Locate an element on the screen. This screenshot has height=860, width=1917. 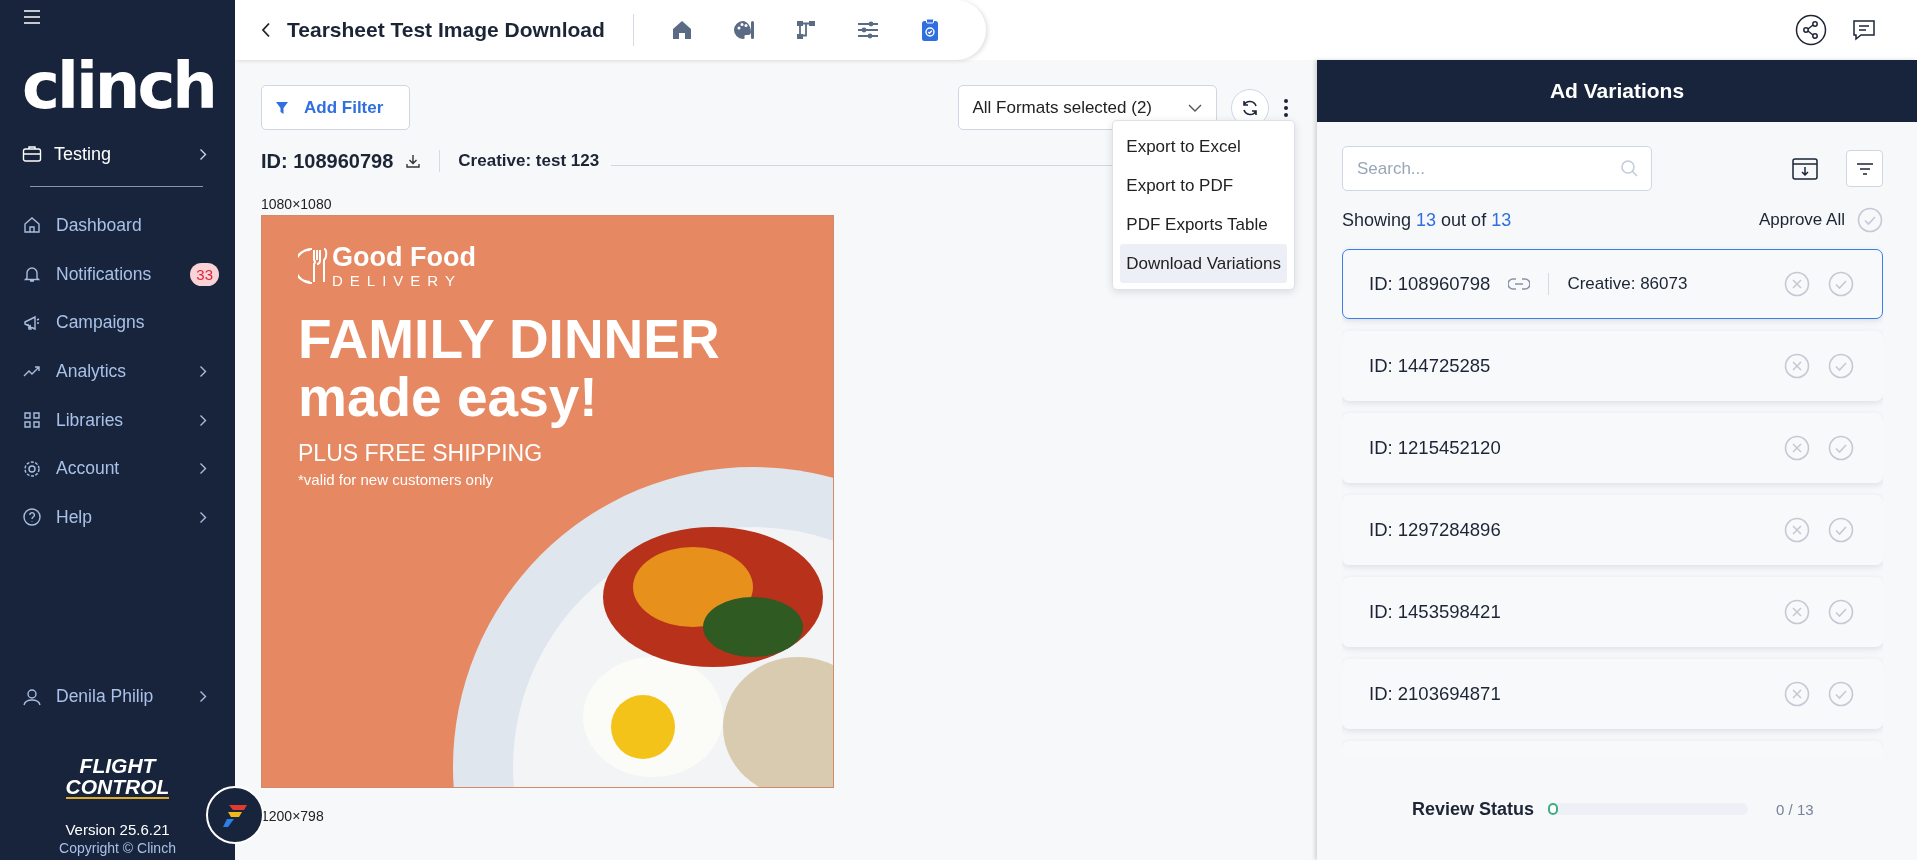
notification-count: 33 is located at coordinates (204, 274).